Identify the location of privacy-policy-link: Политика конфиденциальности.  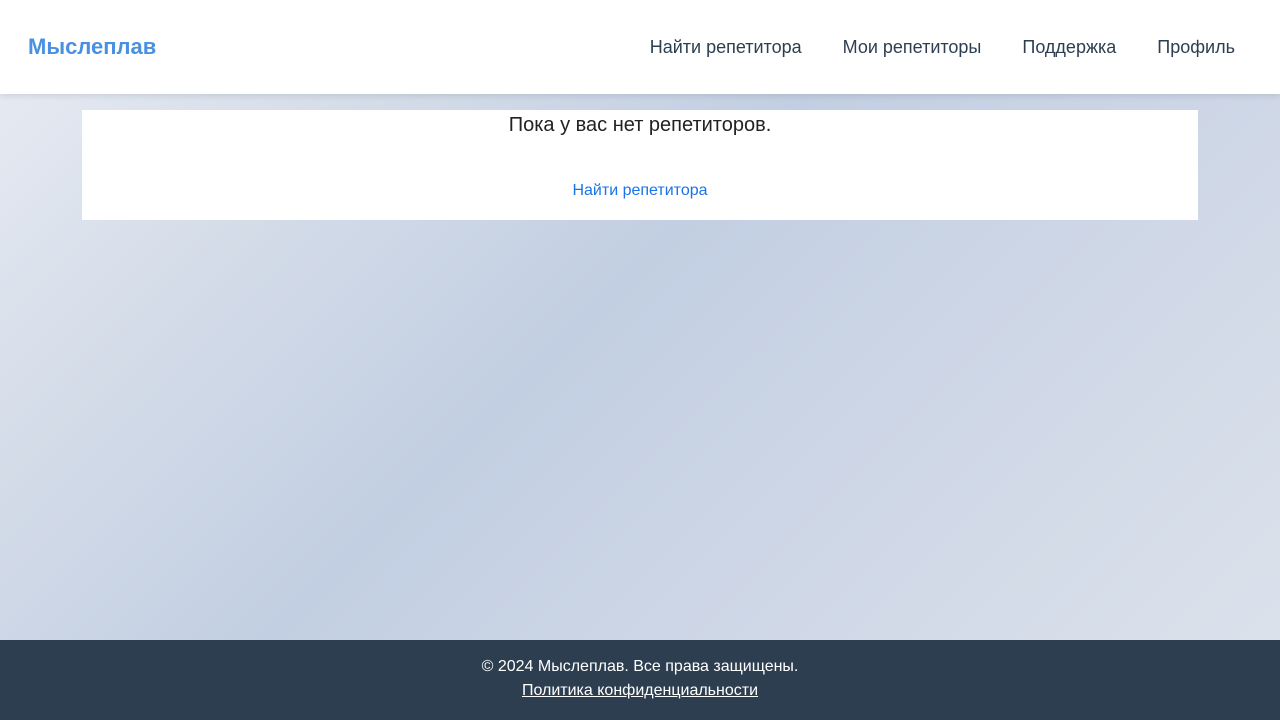
(640, 691).